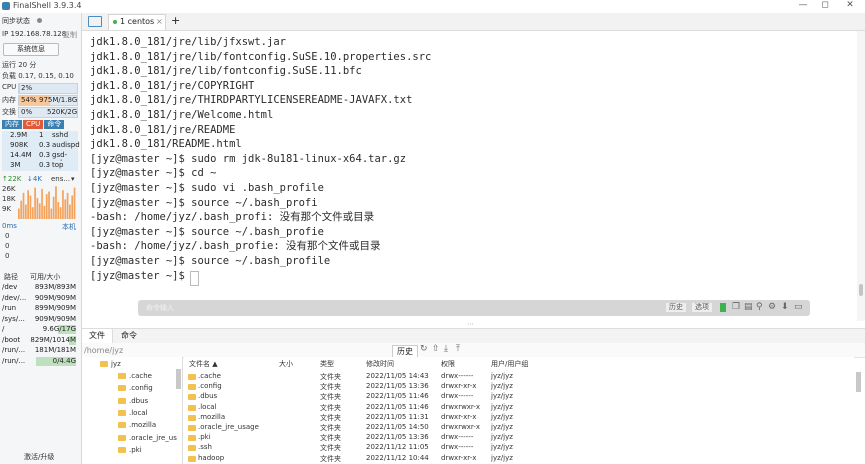 This screenshot has height=464, width=865. What do you see at coordinates (153, 173) in the screenshot?
I see `terminal-line: [jyz@master ~]$ cd ~` at bounding box center [153, 173].